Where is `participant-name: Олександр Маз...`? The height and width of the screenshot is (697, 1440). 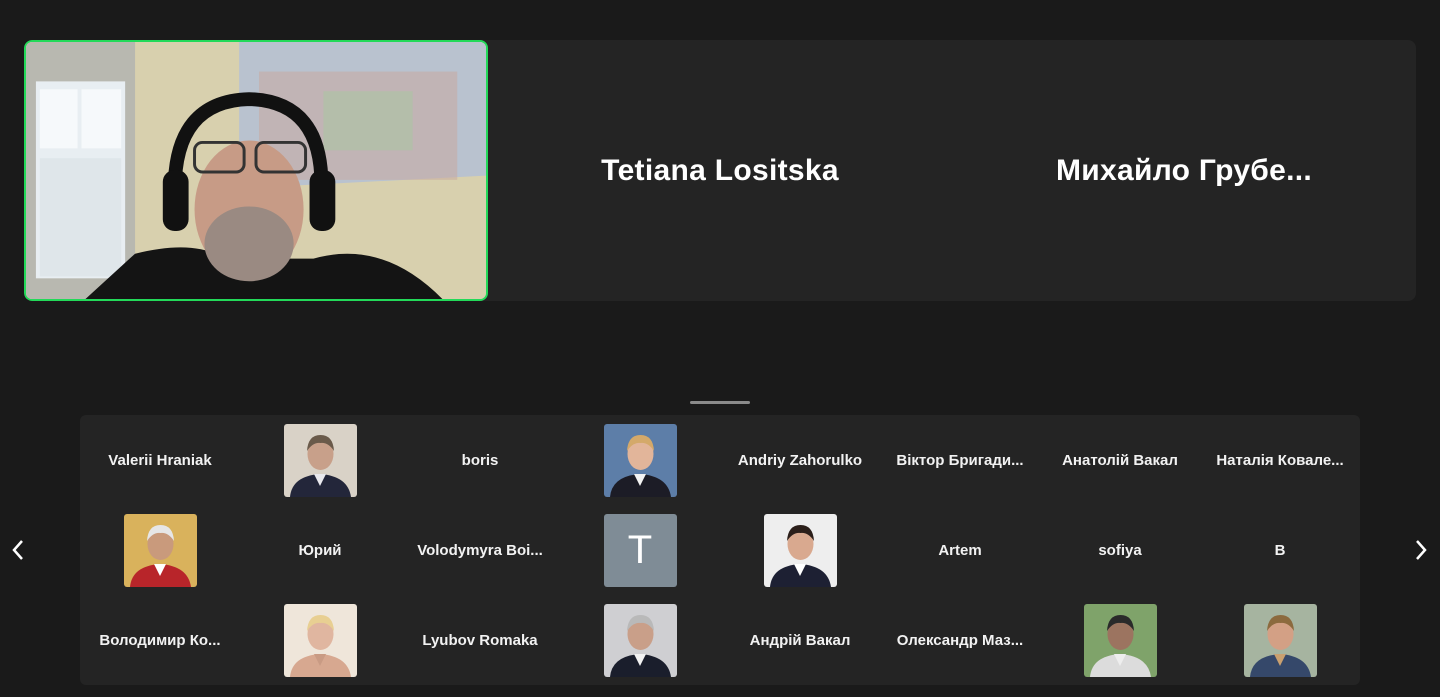
participant-name: Олександр Маз... is located at coordinates (960, 640).